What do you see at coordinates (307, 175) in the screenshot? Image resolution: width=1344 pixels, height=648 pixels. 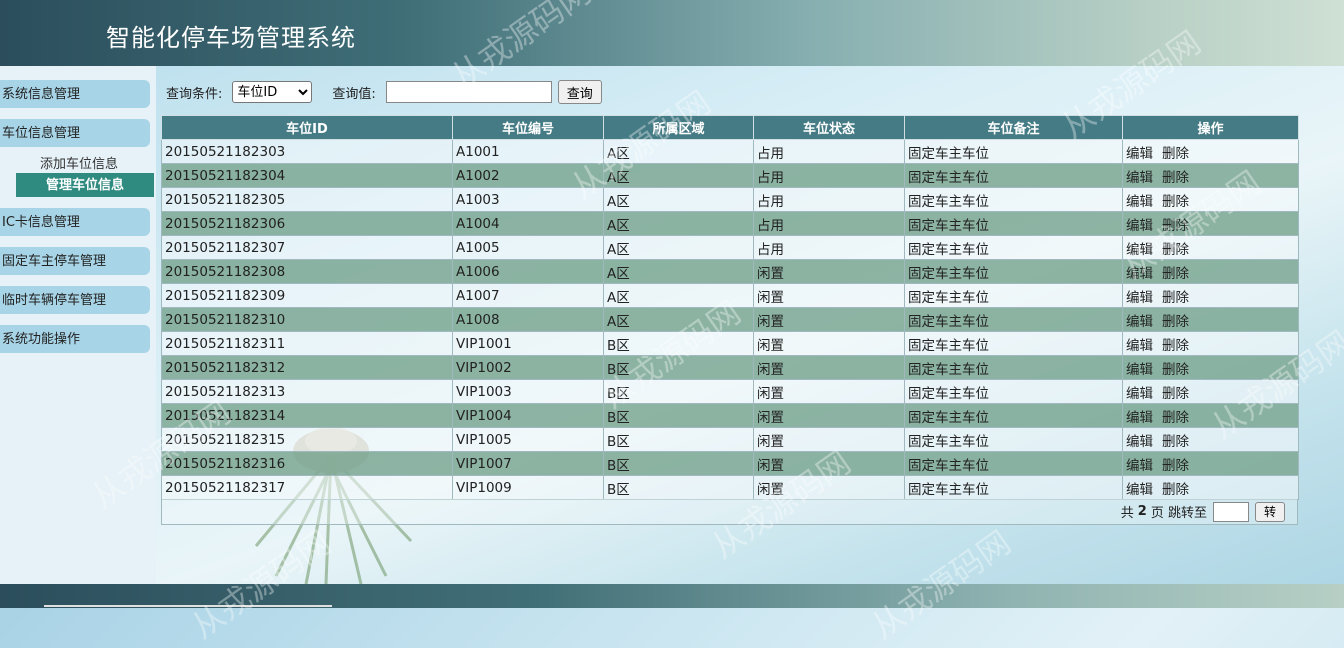 I see `table-cell: 20150521182304` at bounding box center [307, 175].